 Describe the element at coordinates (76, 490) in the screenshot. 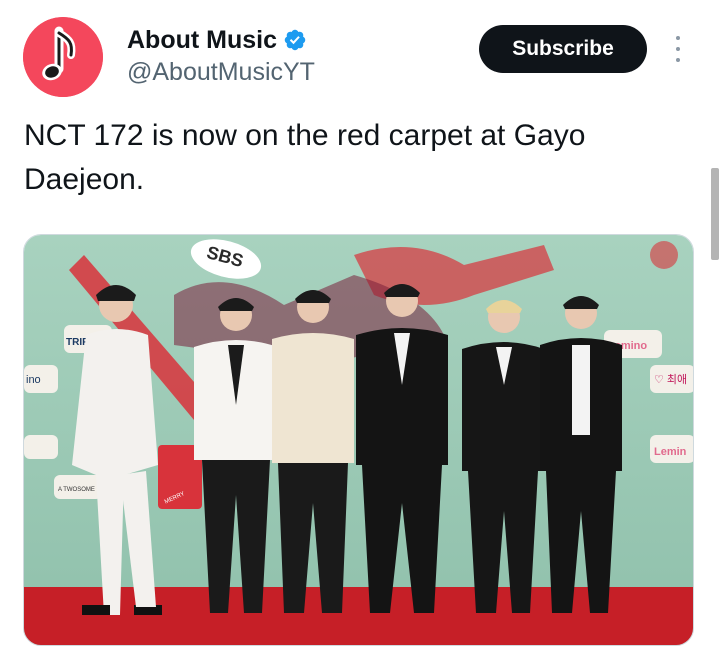

I see `backdrop-label: A TWOSOME` at that location.